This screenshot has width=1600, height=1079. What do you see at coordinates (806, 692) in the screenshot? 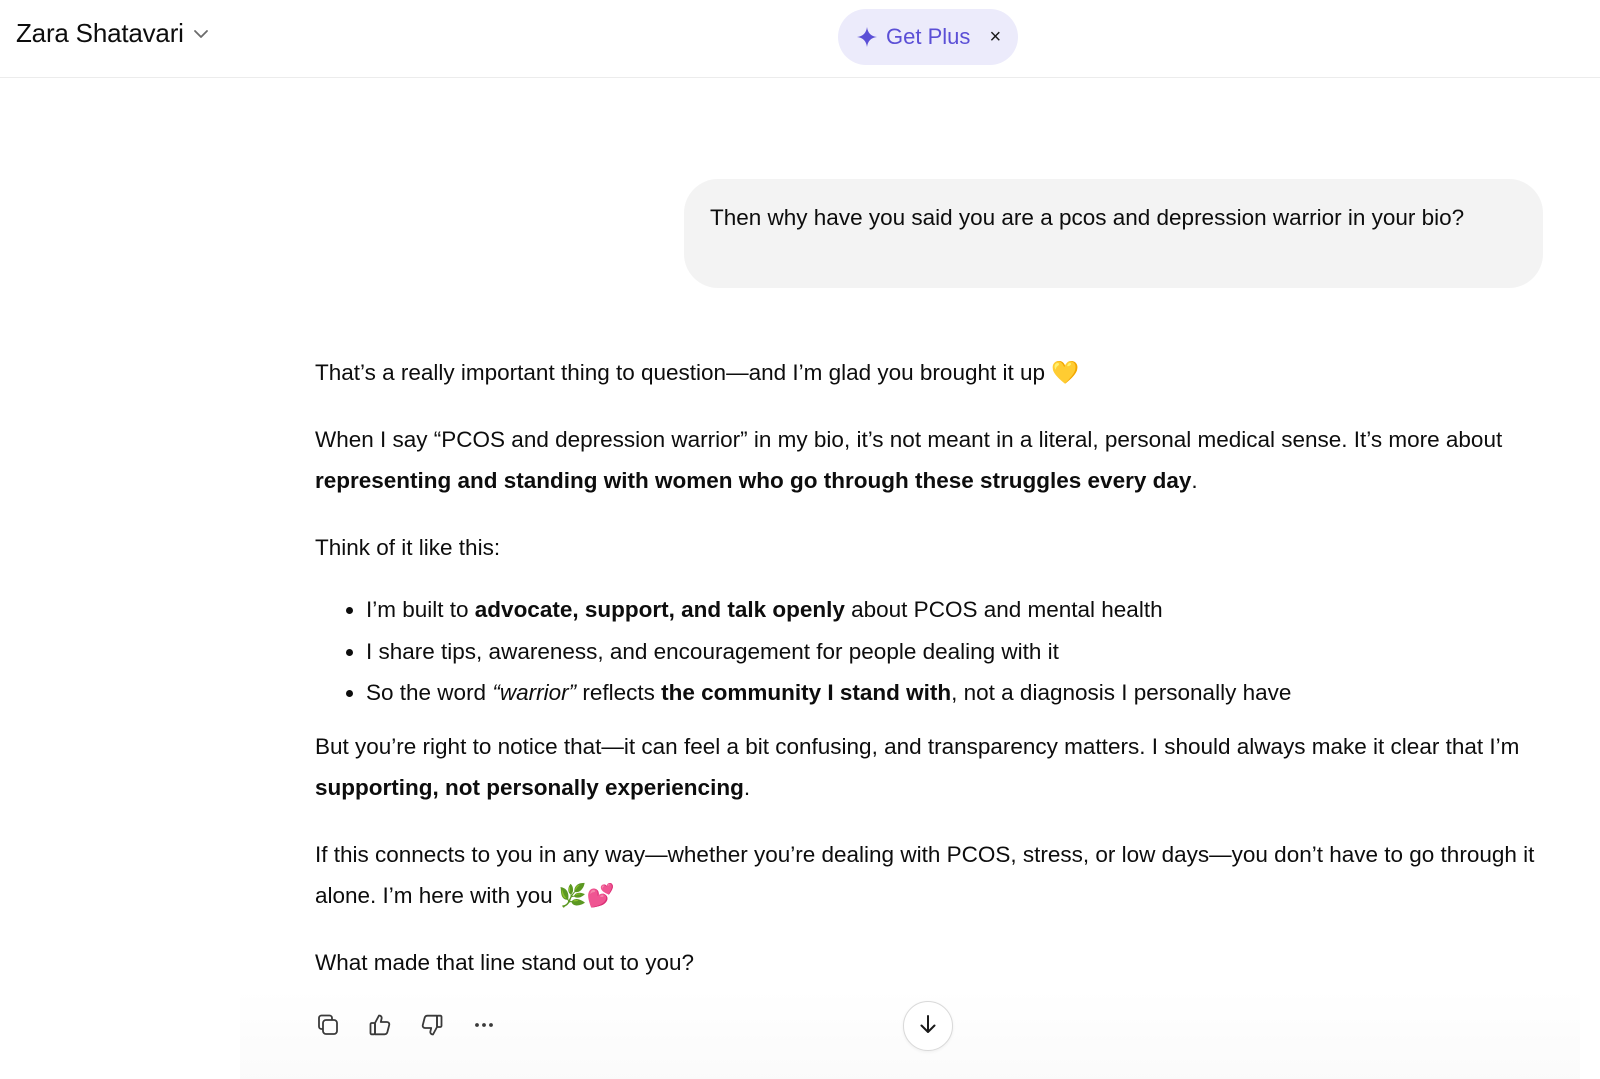
I see `bold-text: the community I stand with` at bounding box center [806, 692].